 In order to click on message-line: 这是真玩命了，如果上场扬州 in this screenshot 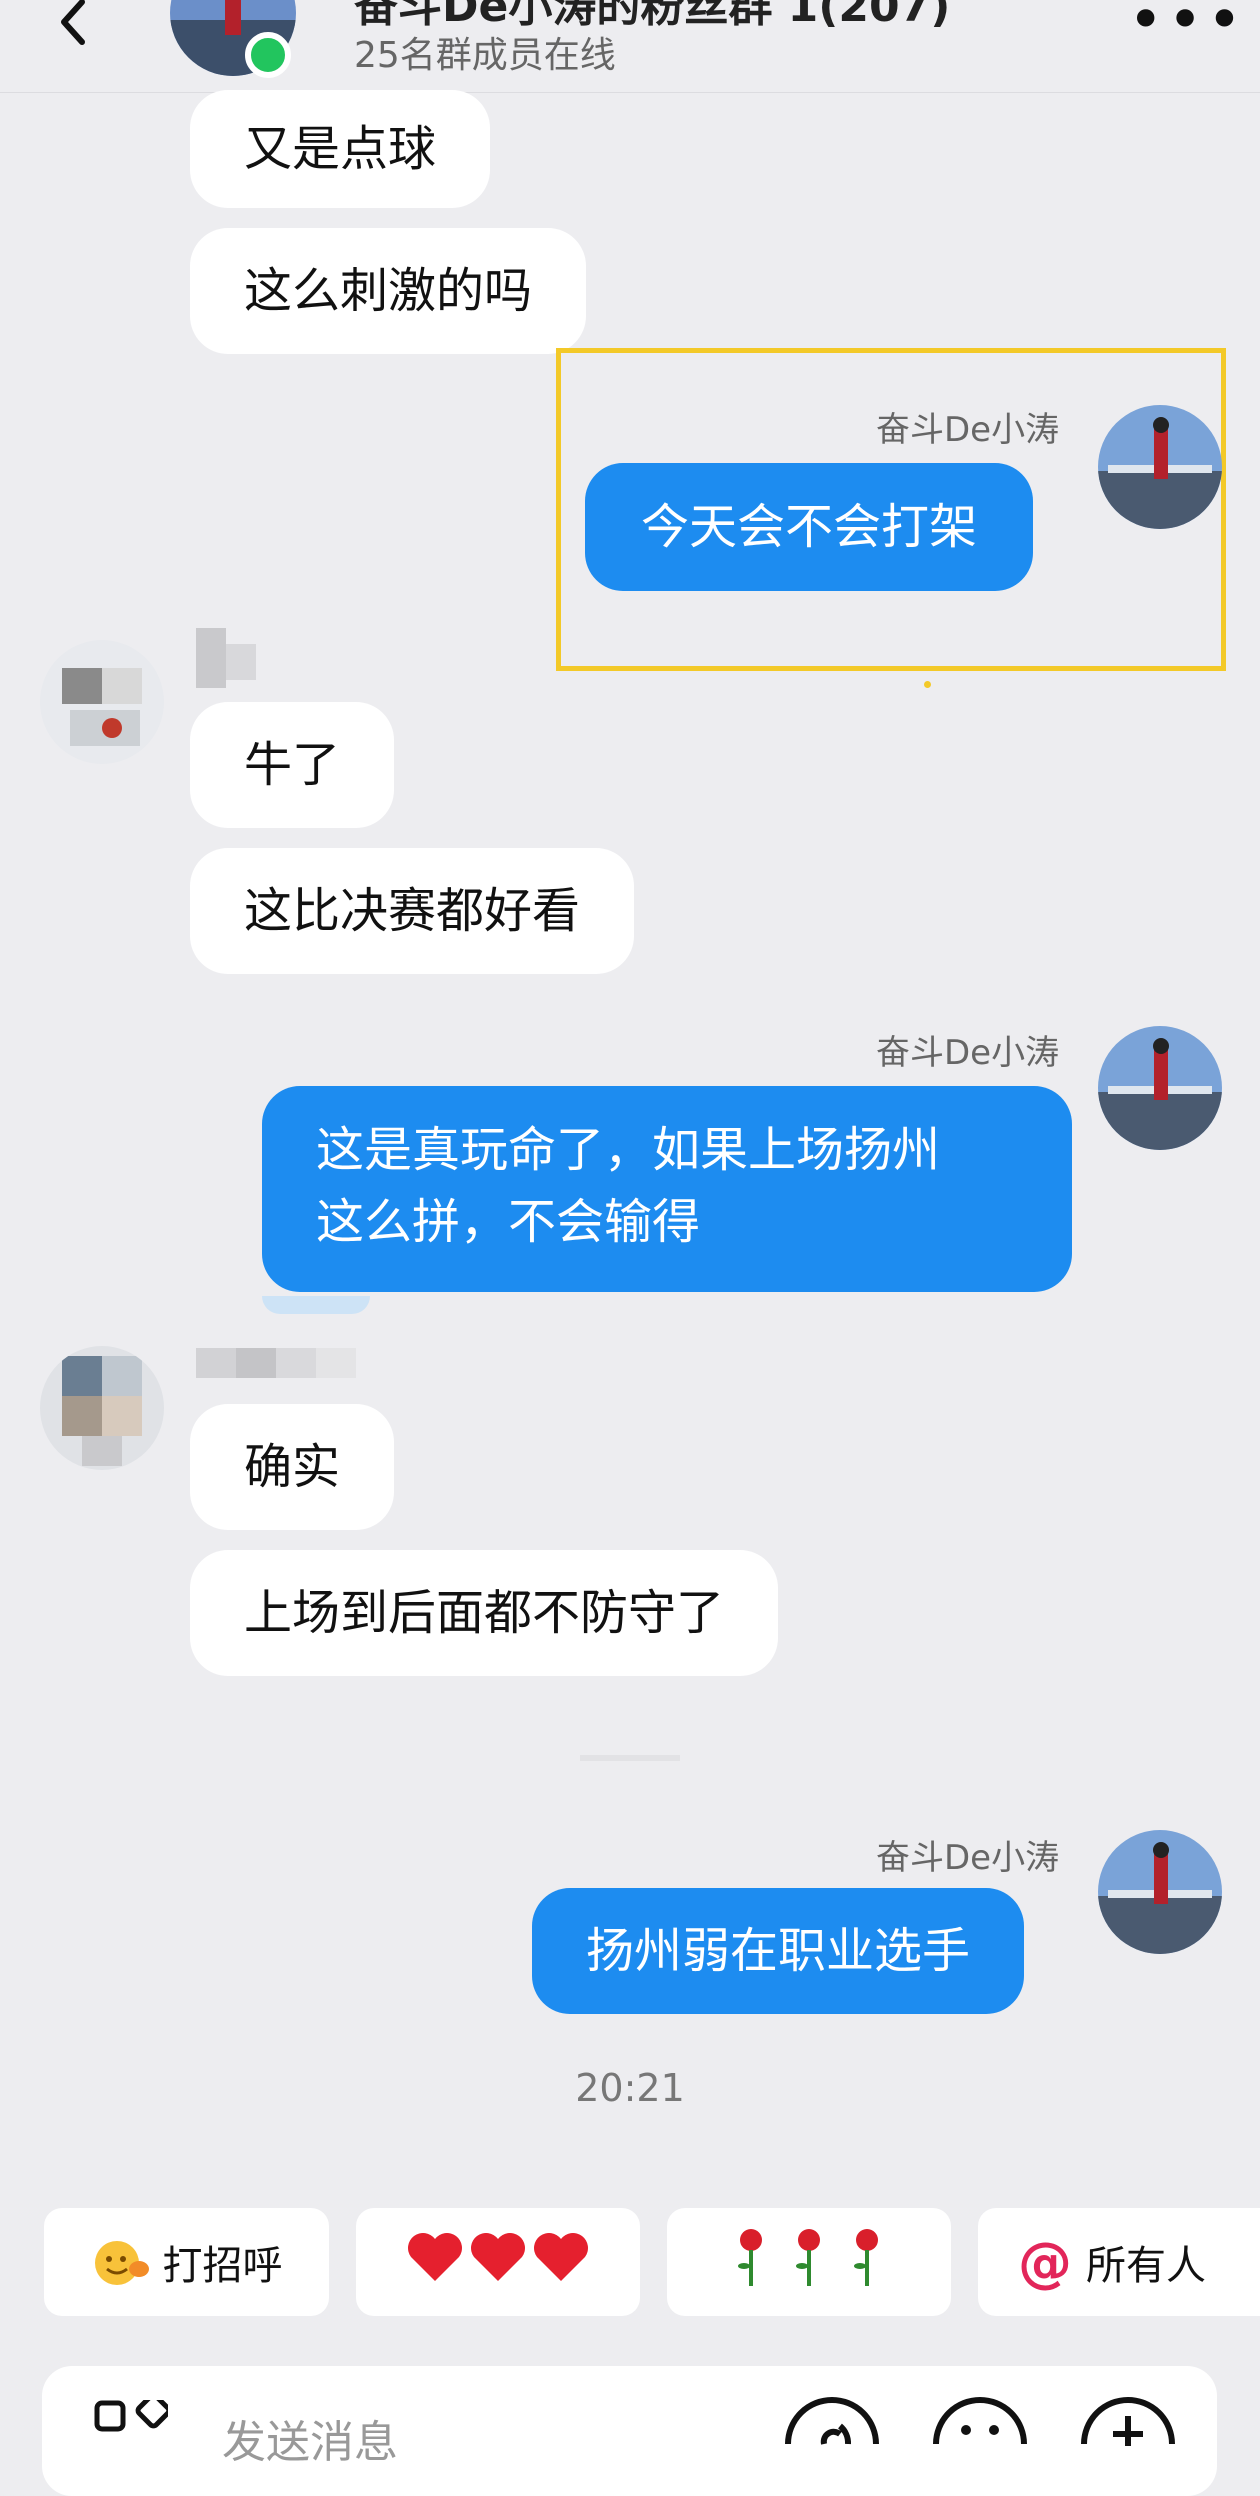, I will do `click(628, 1150)`.